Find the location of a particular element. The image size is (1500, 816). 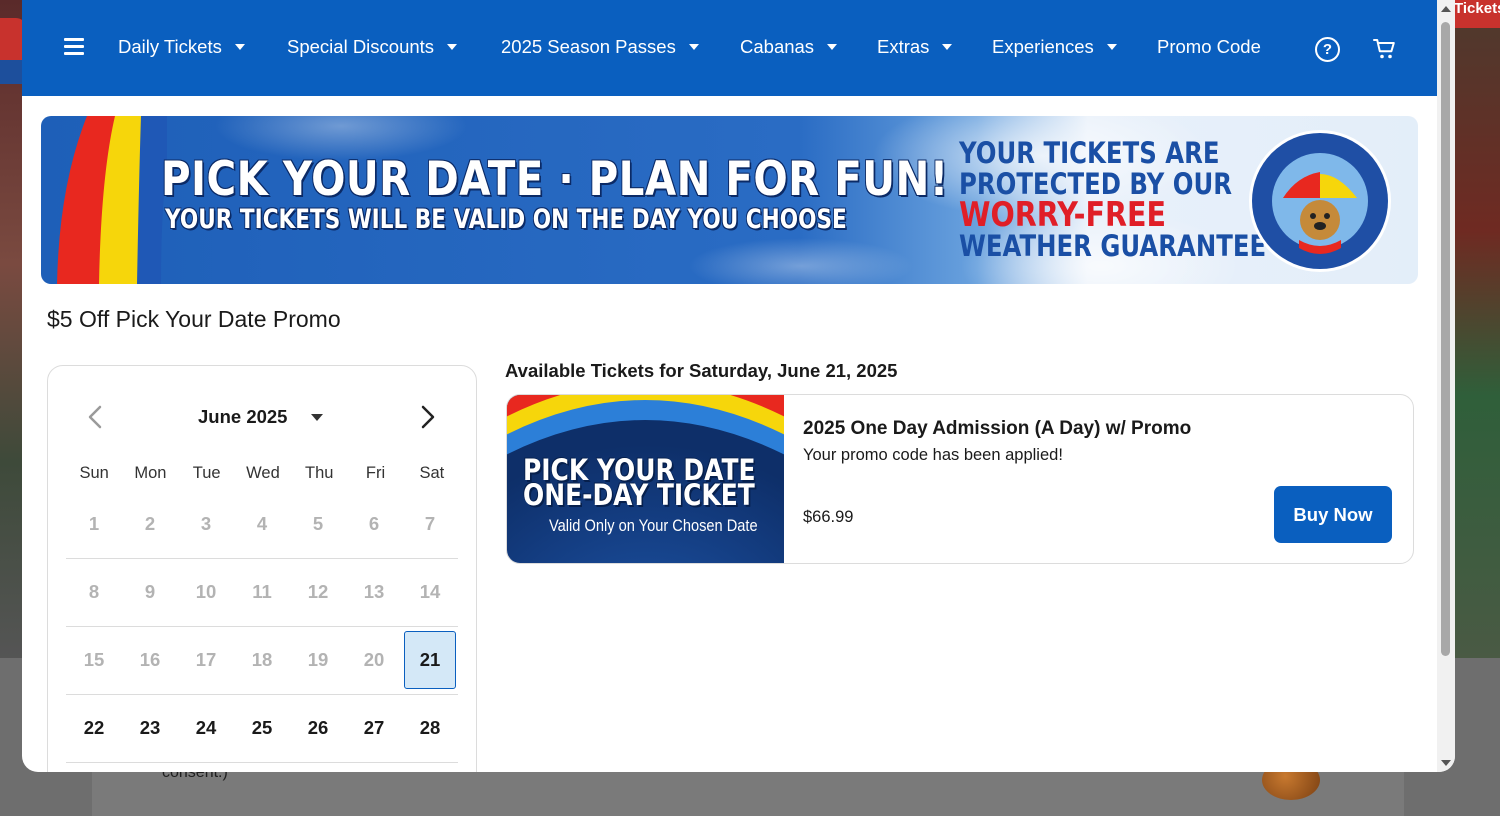

calendar-day-disabled: 2 is located at coordinates (150, 523).